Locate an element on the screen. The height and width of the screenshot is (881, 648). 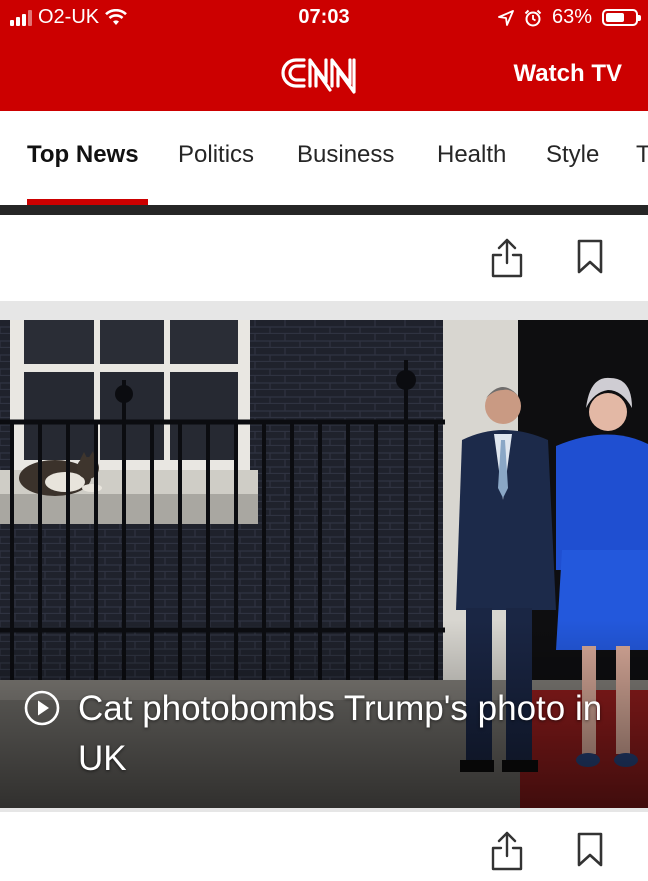
nav-divider is located at coordinates (324, 210).